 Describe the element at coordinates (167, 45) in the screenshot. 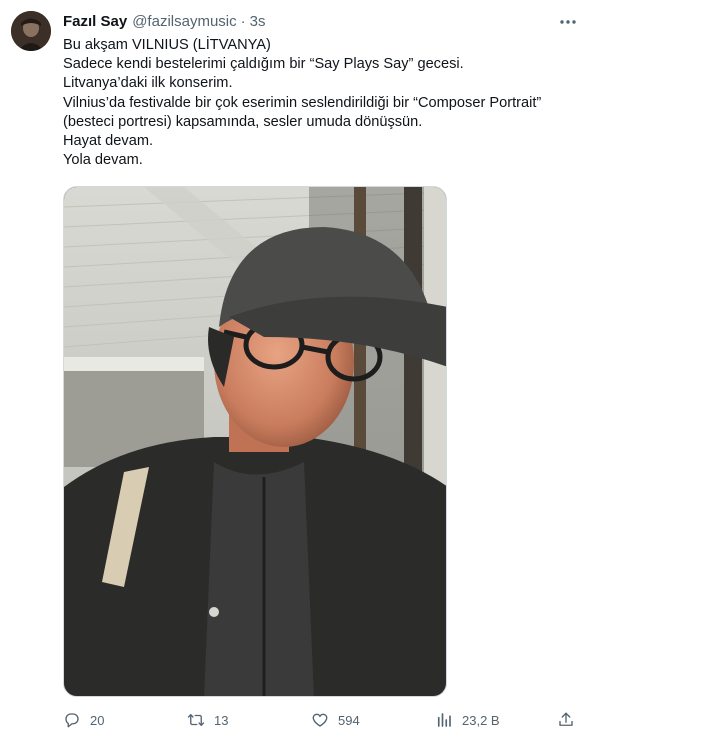

I see `tweet-text-line: Bu akşam VILNIUS (LİTVANYA)` at that location.